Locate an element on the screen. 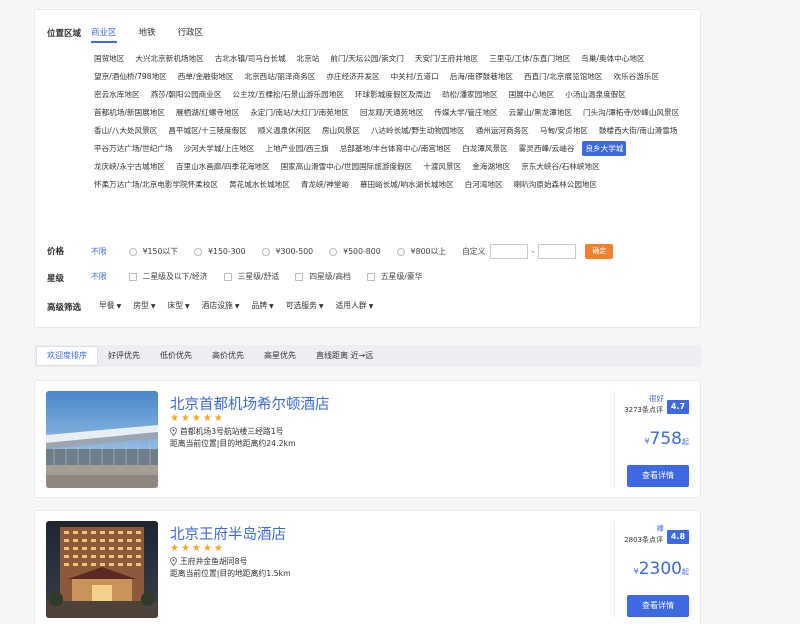  dropdown-brand: 品牌 ▼ is located at coordinates (262, 305).